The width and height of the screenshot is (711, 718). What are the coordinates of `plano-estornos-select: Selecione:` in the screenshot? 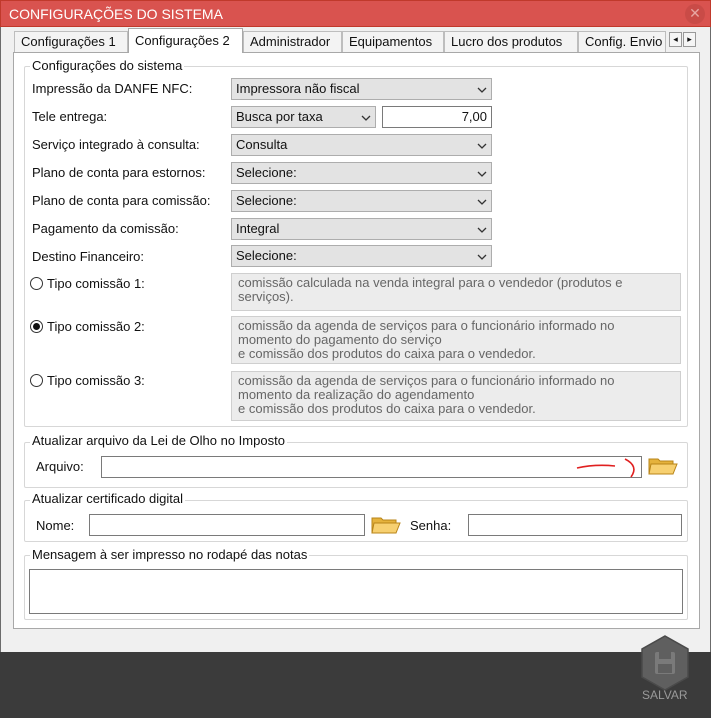 It's located at (361, 173).